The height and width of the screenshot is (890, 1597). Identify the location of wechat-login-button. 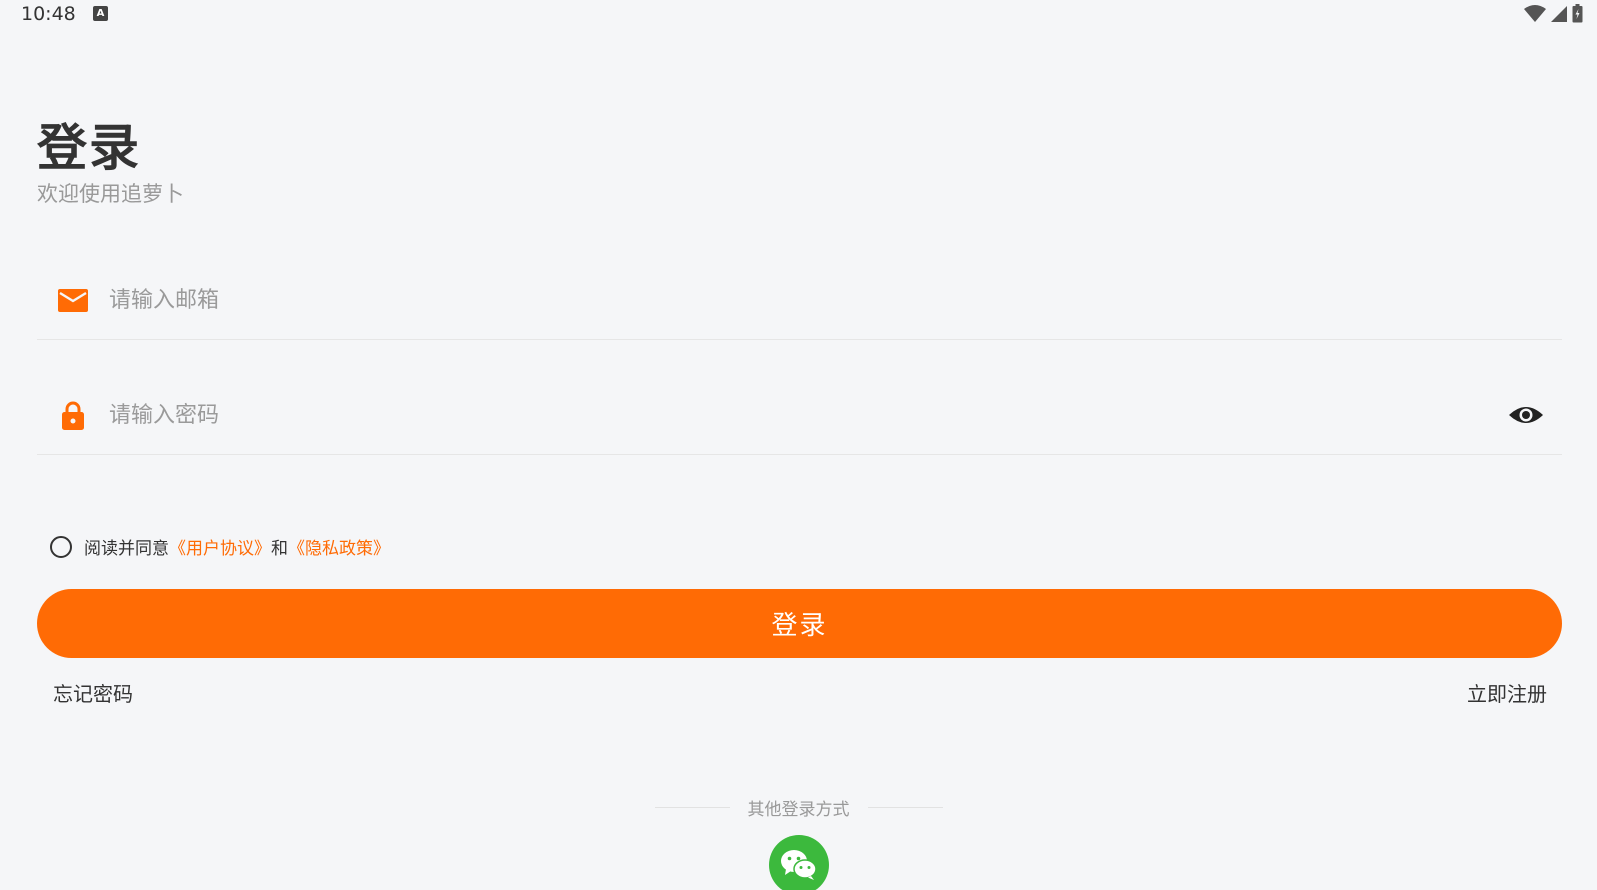
(799, 862).